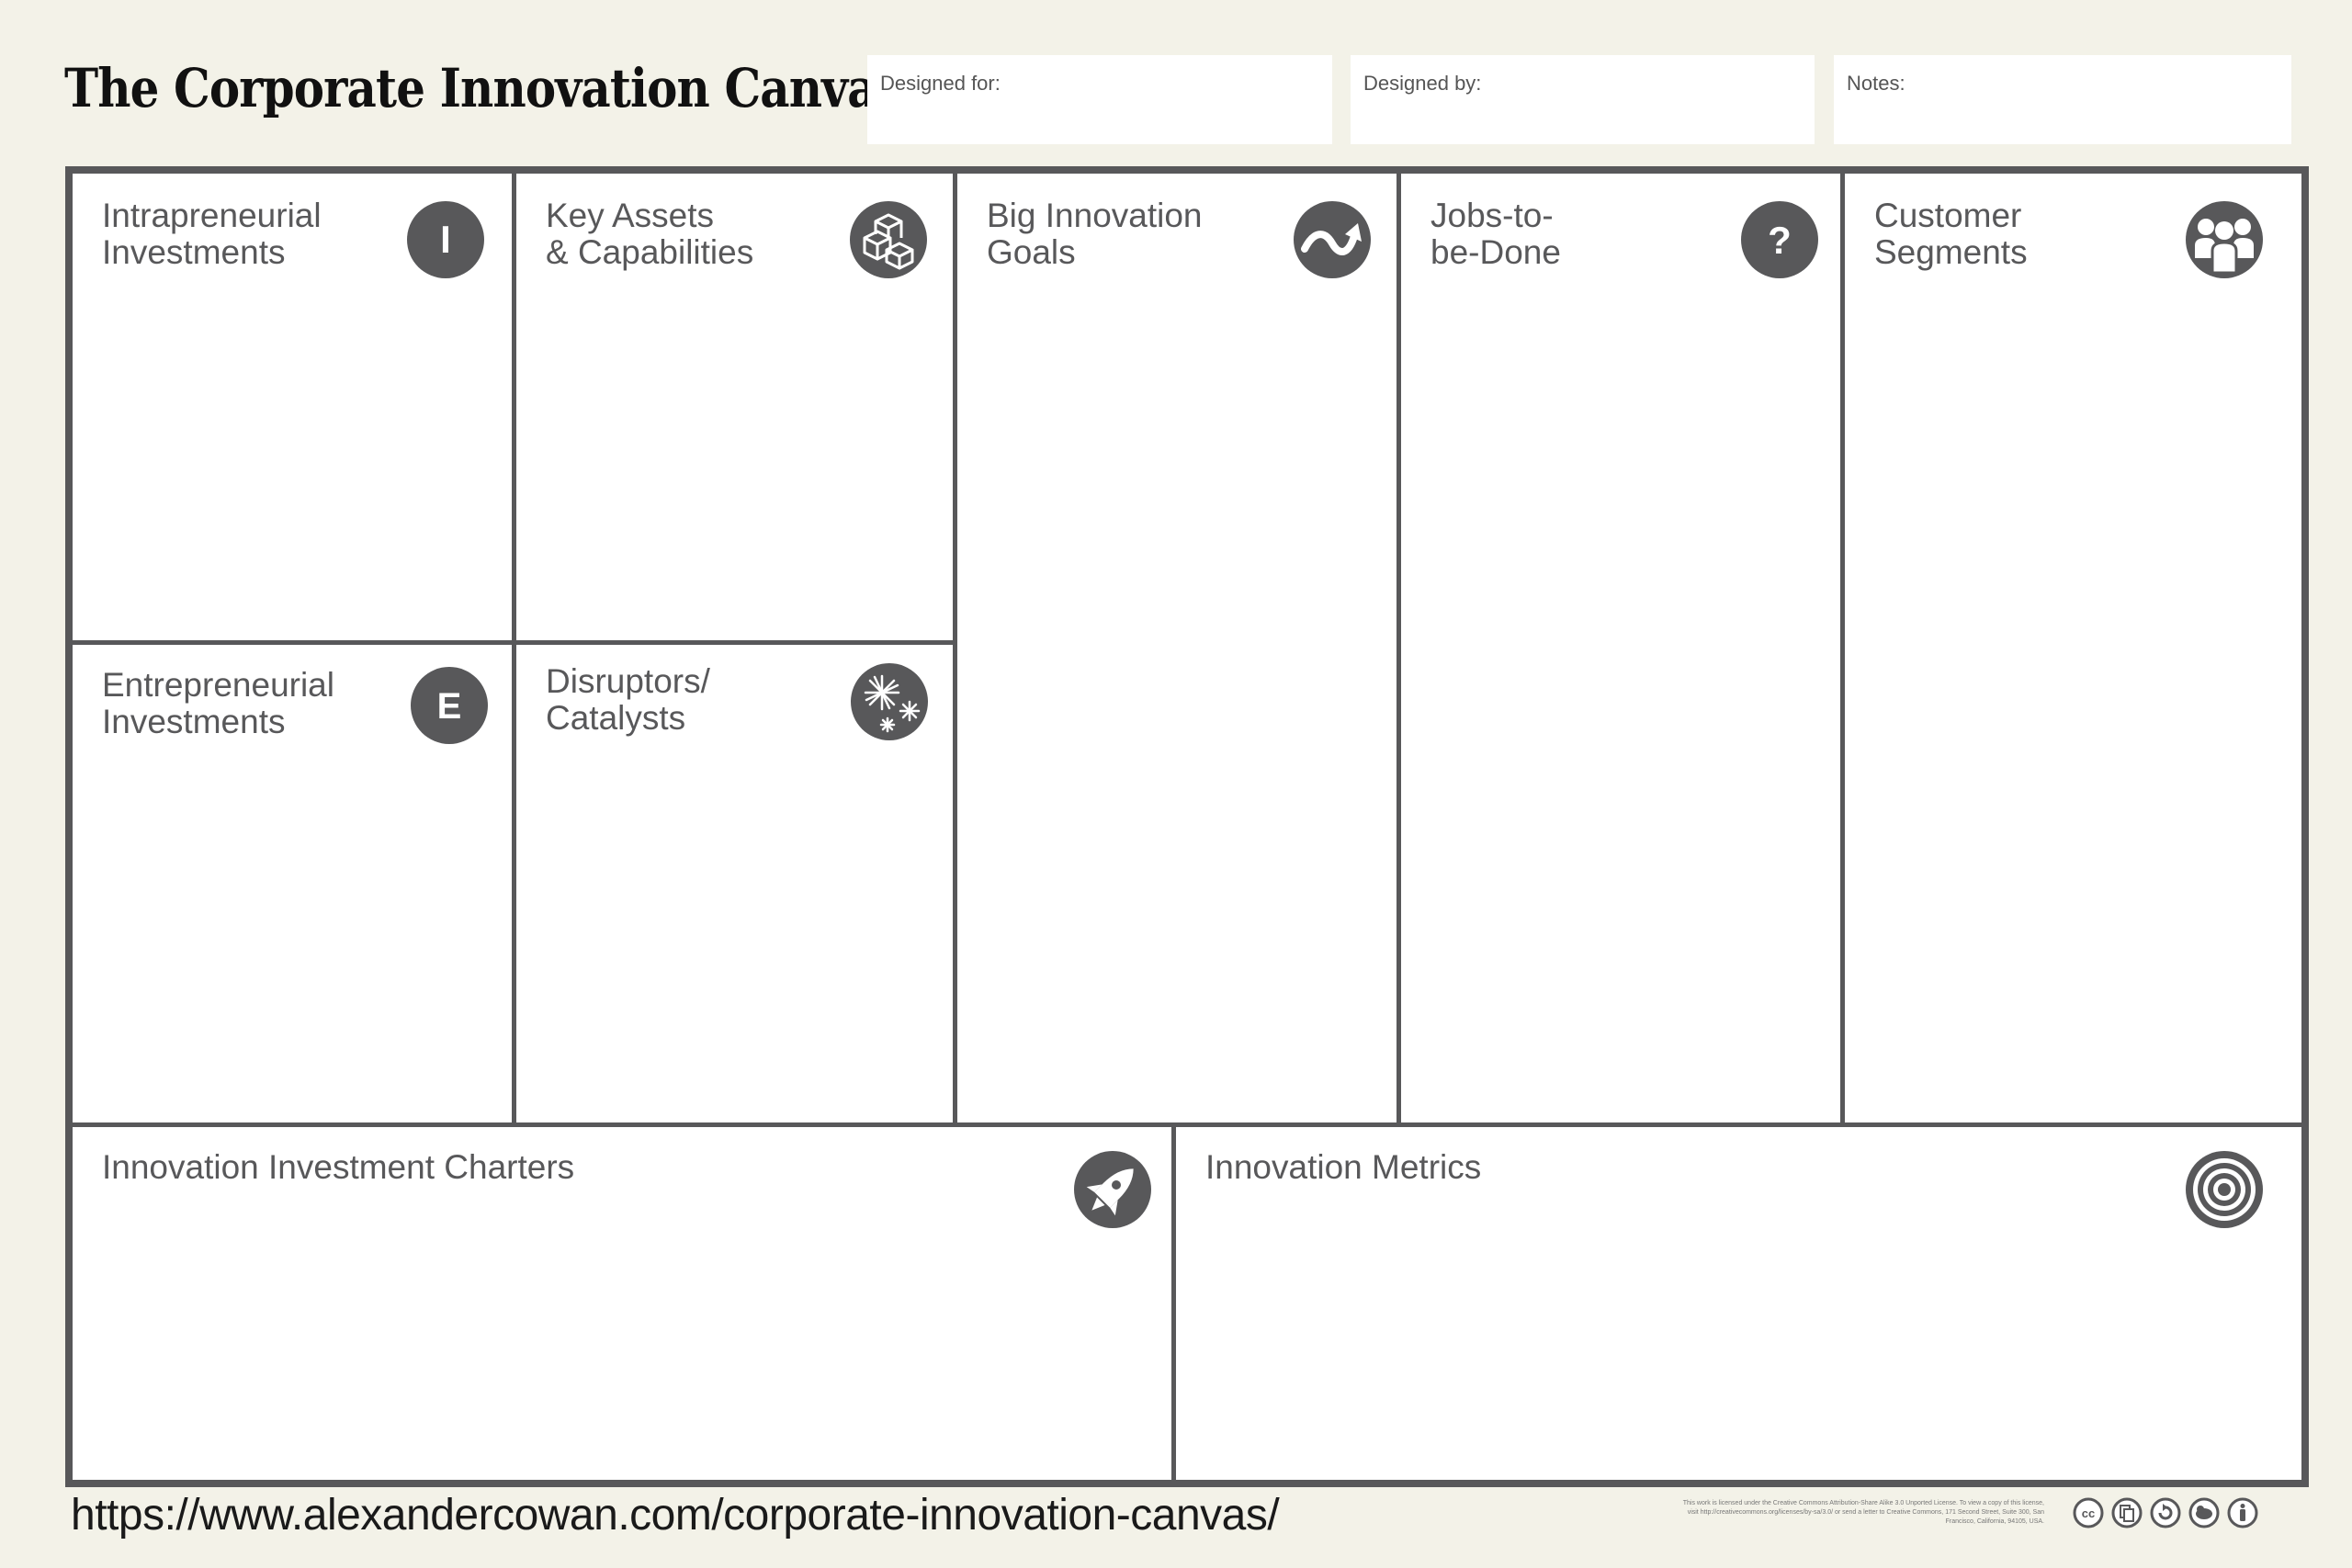  Describe the element at coordinates (483, 88) in the screenshot. I see `page-title: The Corporate Innovation Canvas` at that location.